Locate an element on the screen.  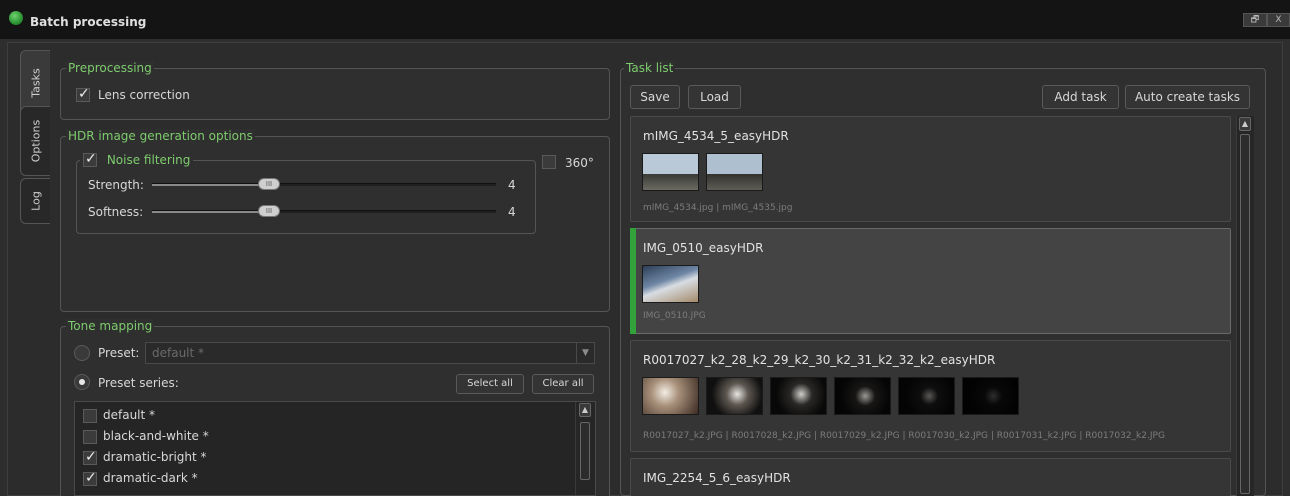
preset-item-label: black-and-white * is located at coordinates (156, 436).